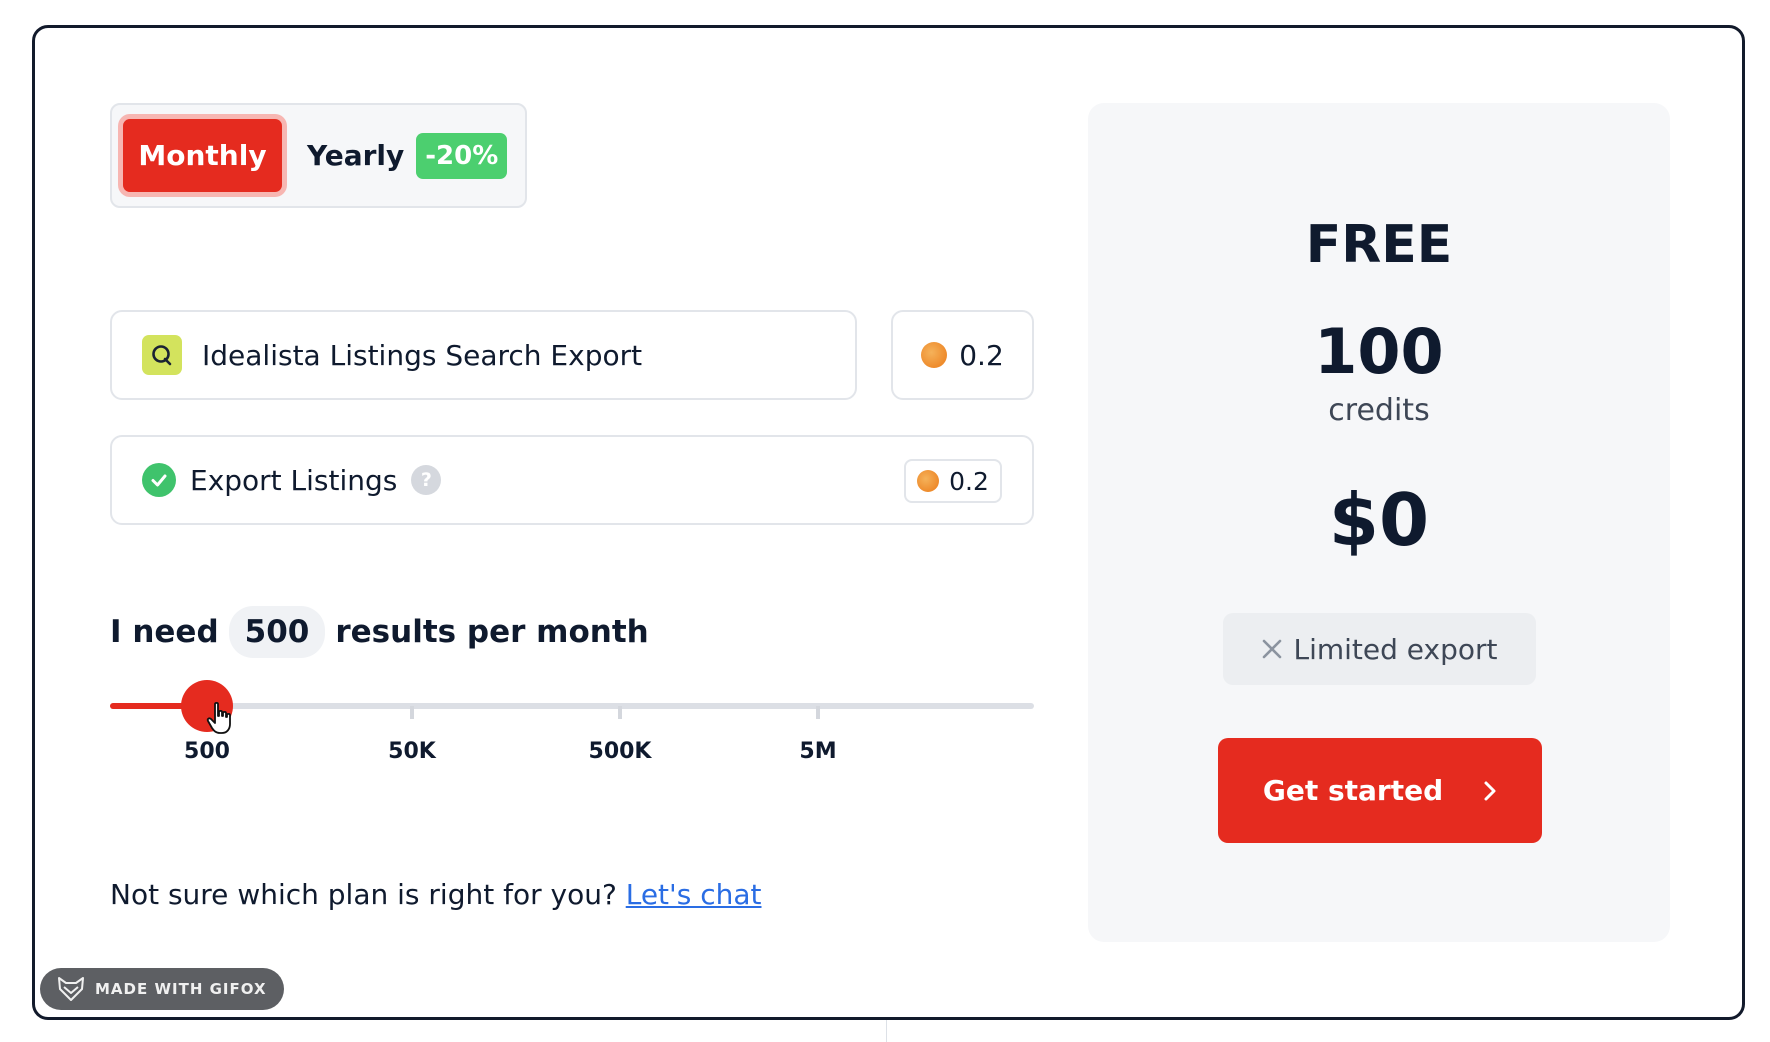 This screenshot has height=1042, width=1770. Describe the element at coordinates (181, 989) in the screenshot. I see `watermark-text: MADE WITH GIFOX` at that location.